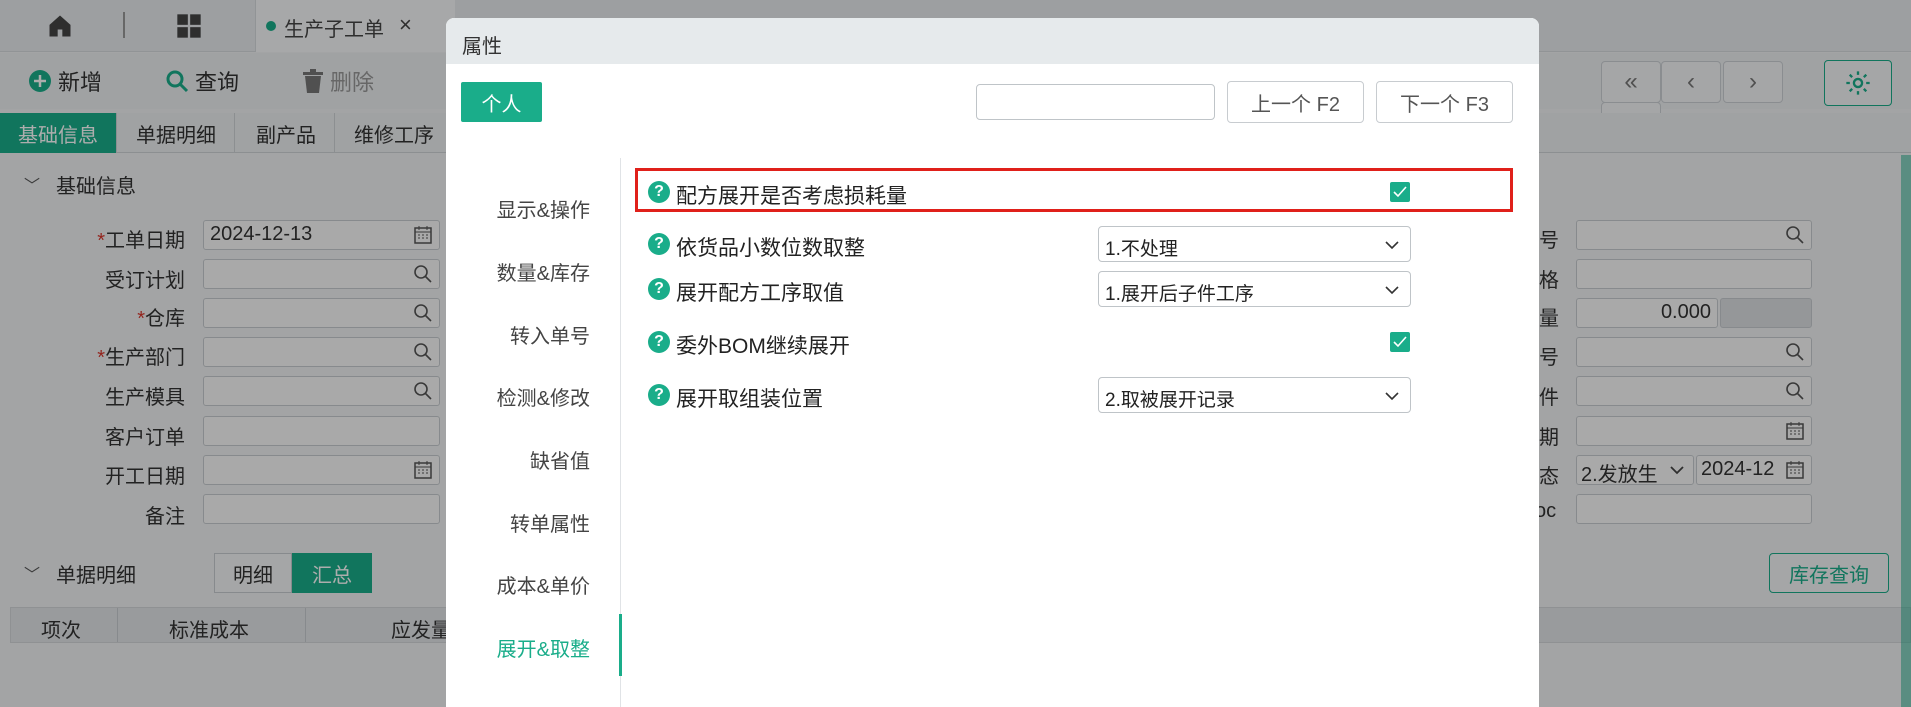  Describe the element at coordinates (543, 271) in the screenshot. I see `nav-quantity-stock: 数量&库存` at that location.